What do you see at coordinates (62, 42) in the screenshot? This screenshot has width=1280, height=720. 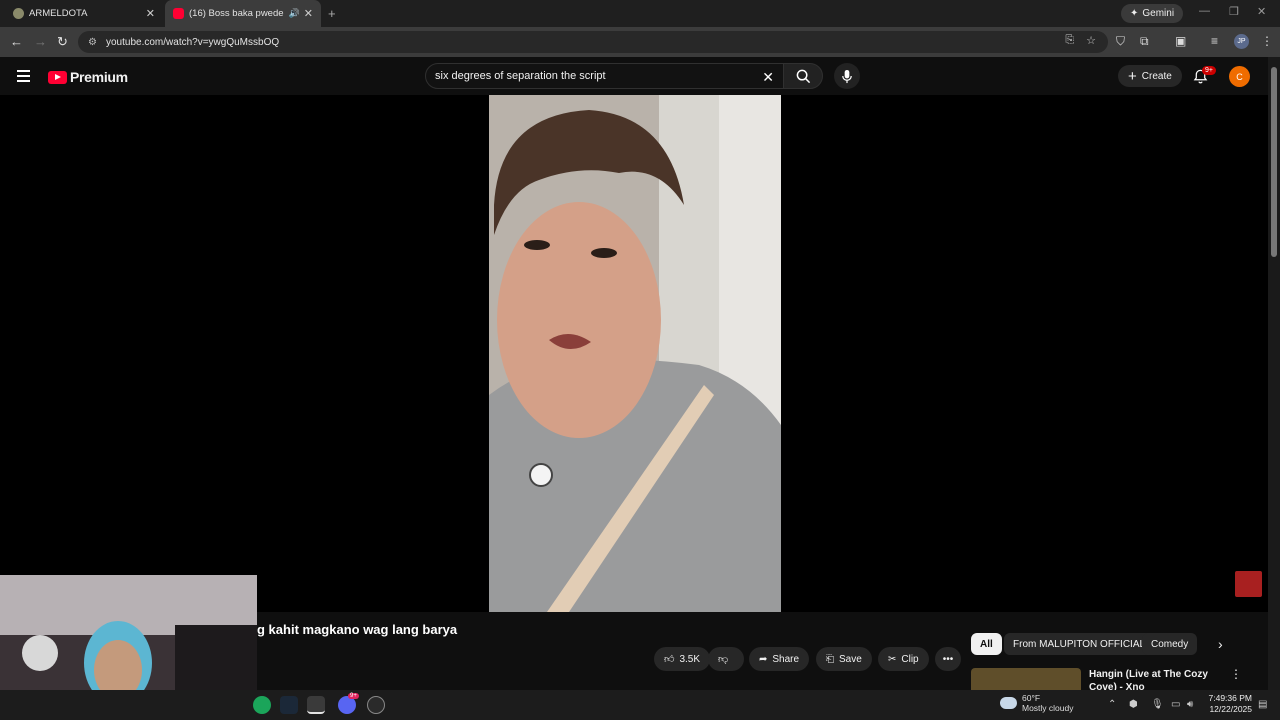 I see `reload-button: ↻` at bounding box center [62, 42].